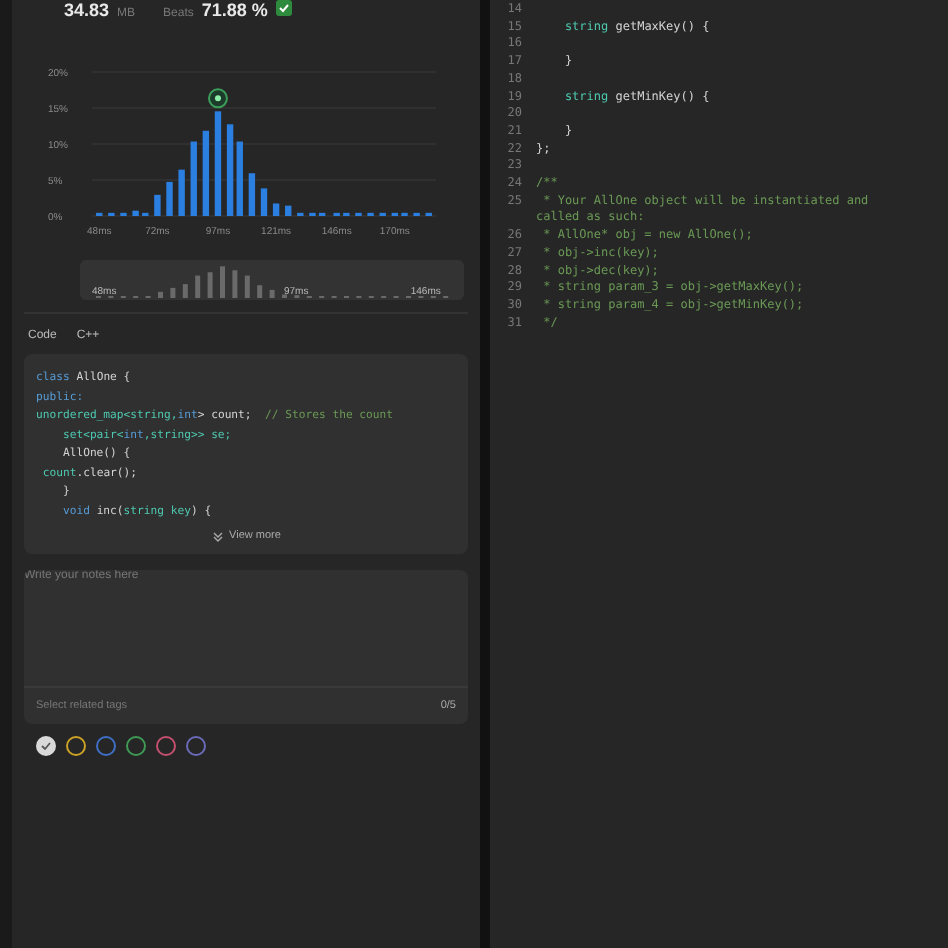  I want to click on chevron-down-icon, so click(217, 536).